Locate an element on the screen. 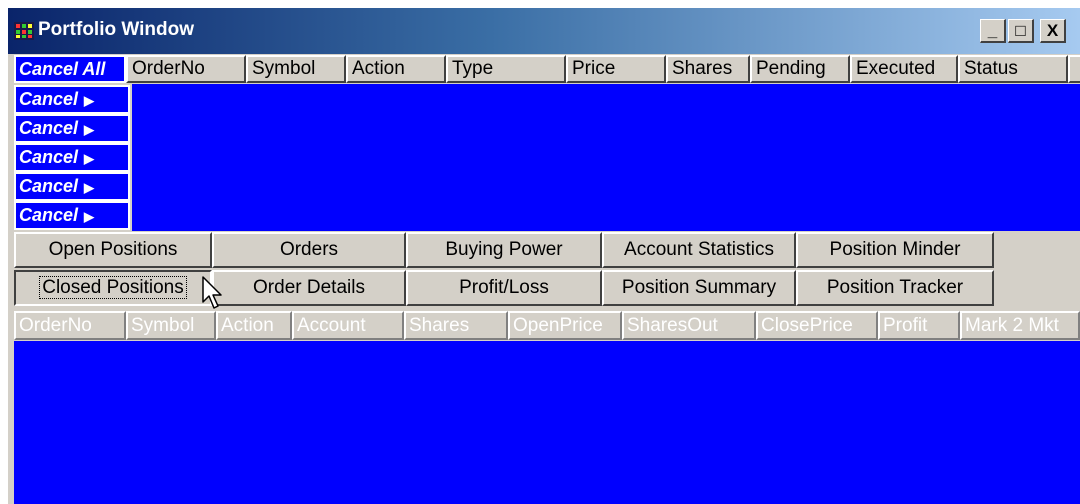 The height and width of the screenshot is (504, 1080). positions-col-orderno: OrderNo is located at coordinates (70, 325).